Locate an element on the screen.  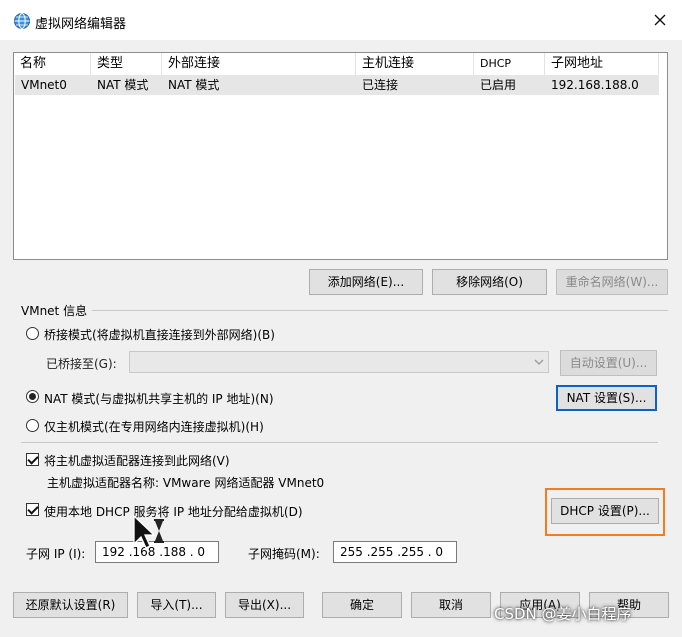
group-divider is located at coordinates (380, 310).